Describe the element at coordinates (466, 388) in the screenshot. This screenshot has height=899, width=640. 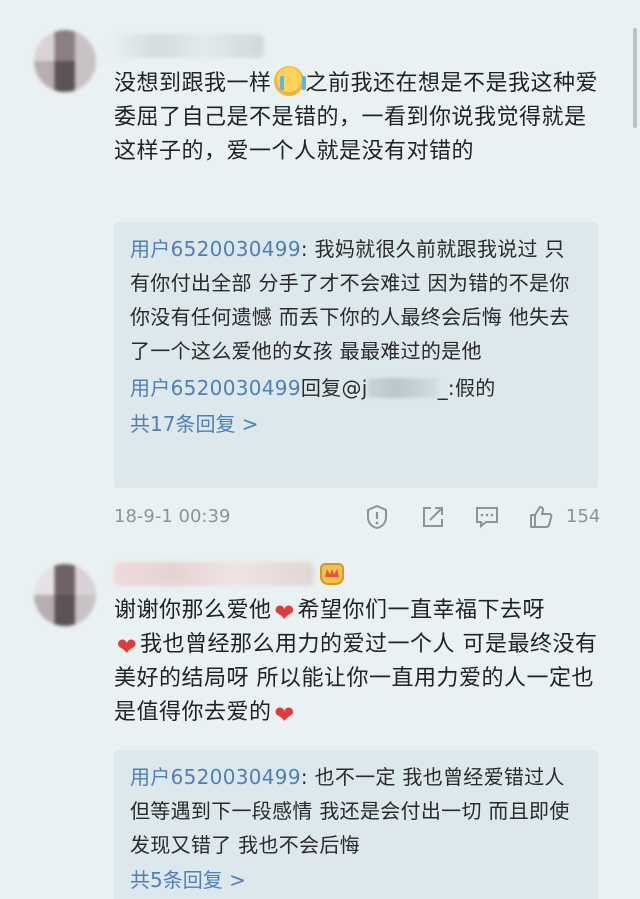
I see `reply-text: _:假的` at that location.